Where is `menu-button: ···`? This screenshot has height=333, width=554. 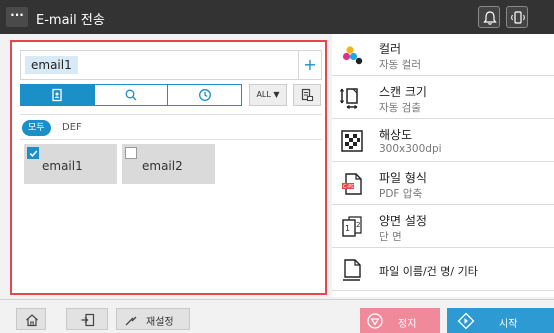 menu-button: ··· is located at coordinates (17, 17).